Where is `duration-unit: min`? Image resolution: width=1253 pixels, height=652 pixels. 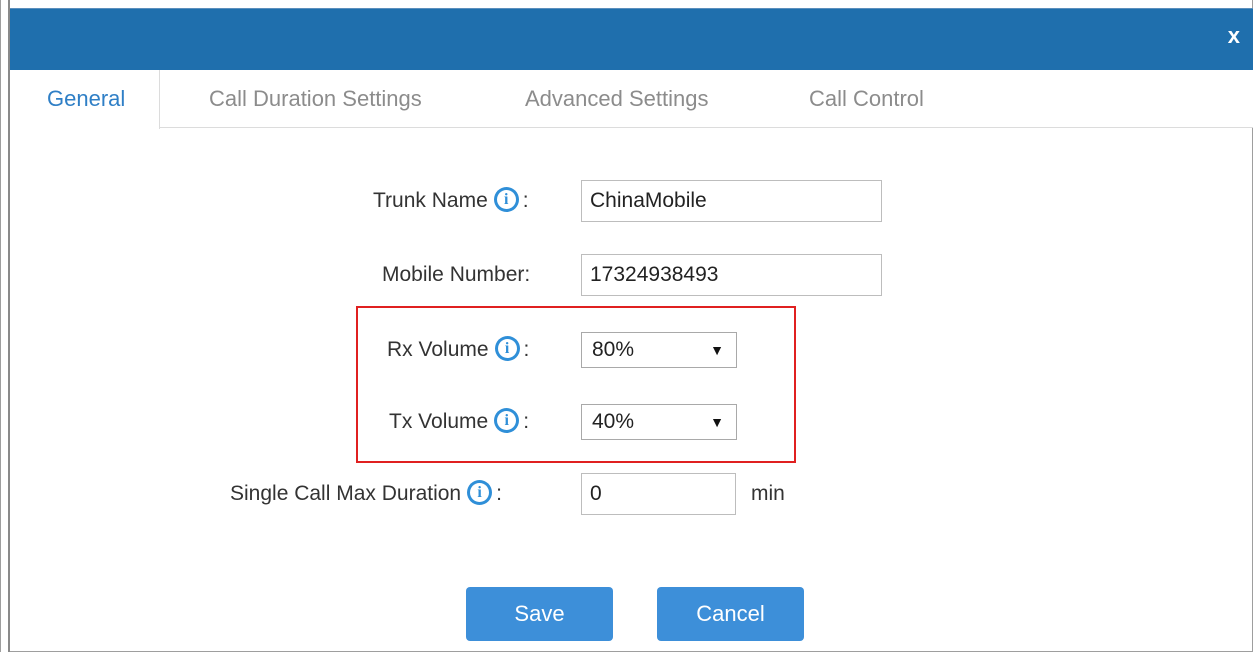
duration-unit: min is located at coordinates (768, 493).